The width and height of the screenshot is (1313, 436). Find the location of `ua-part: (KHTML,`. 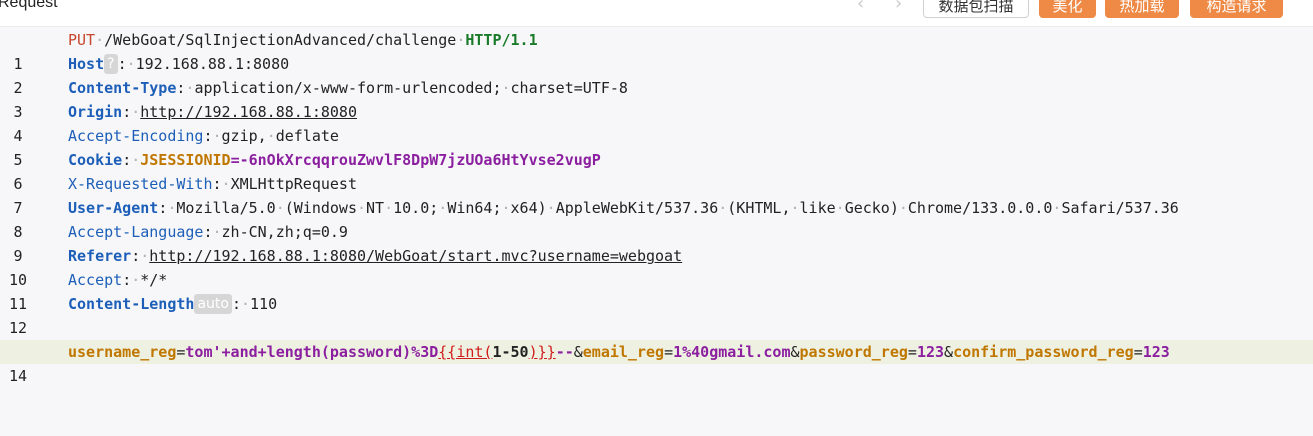

ua-part: (KHTML, is located at coordinates (759, 208).